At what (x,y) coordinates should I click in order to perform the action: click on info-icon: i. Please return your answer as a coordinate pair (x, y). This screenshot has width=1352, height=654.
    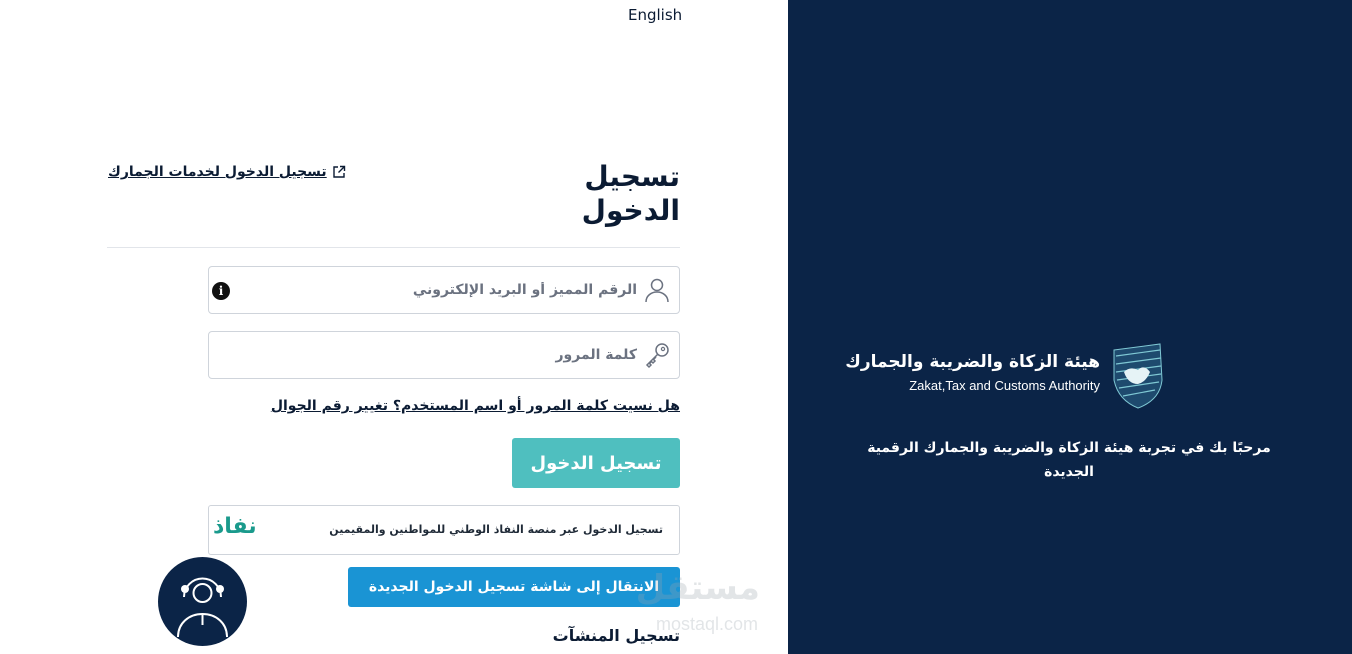
    Looking at the image, I should click on (221, 291).